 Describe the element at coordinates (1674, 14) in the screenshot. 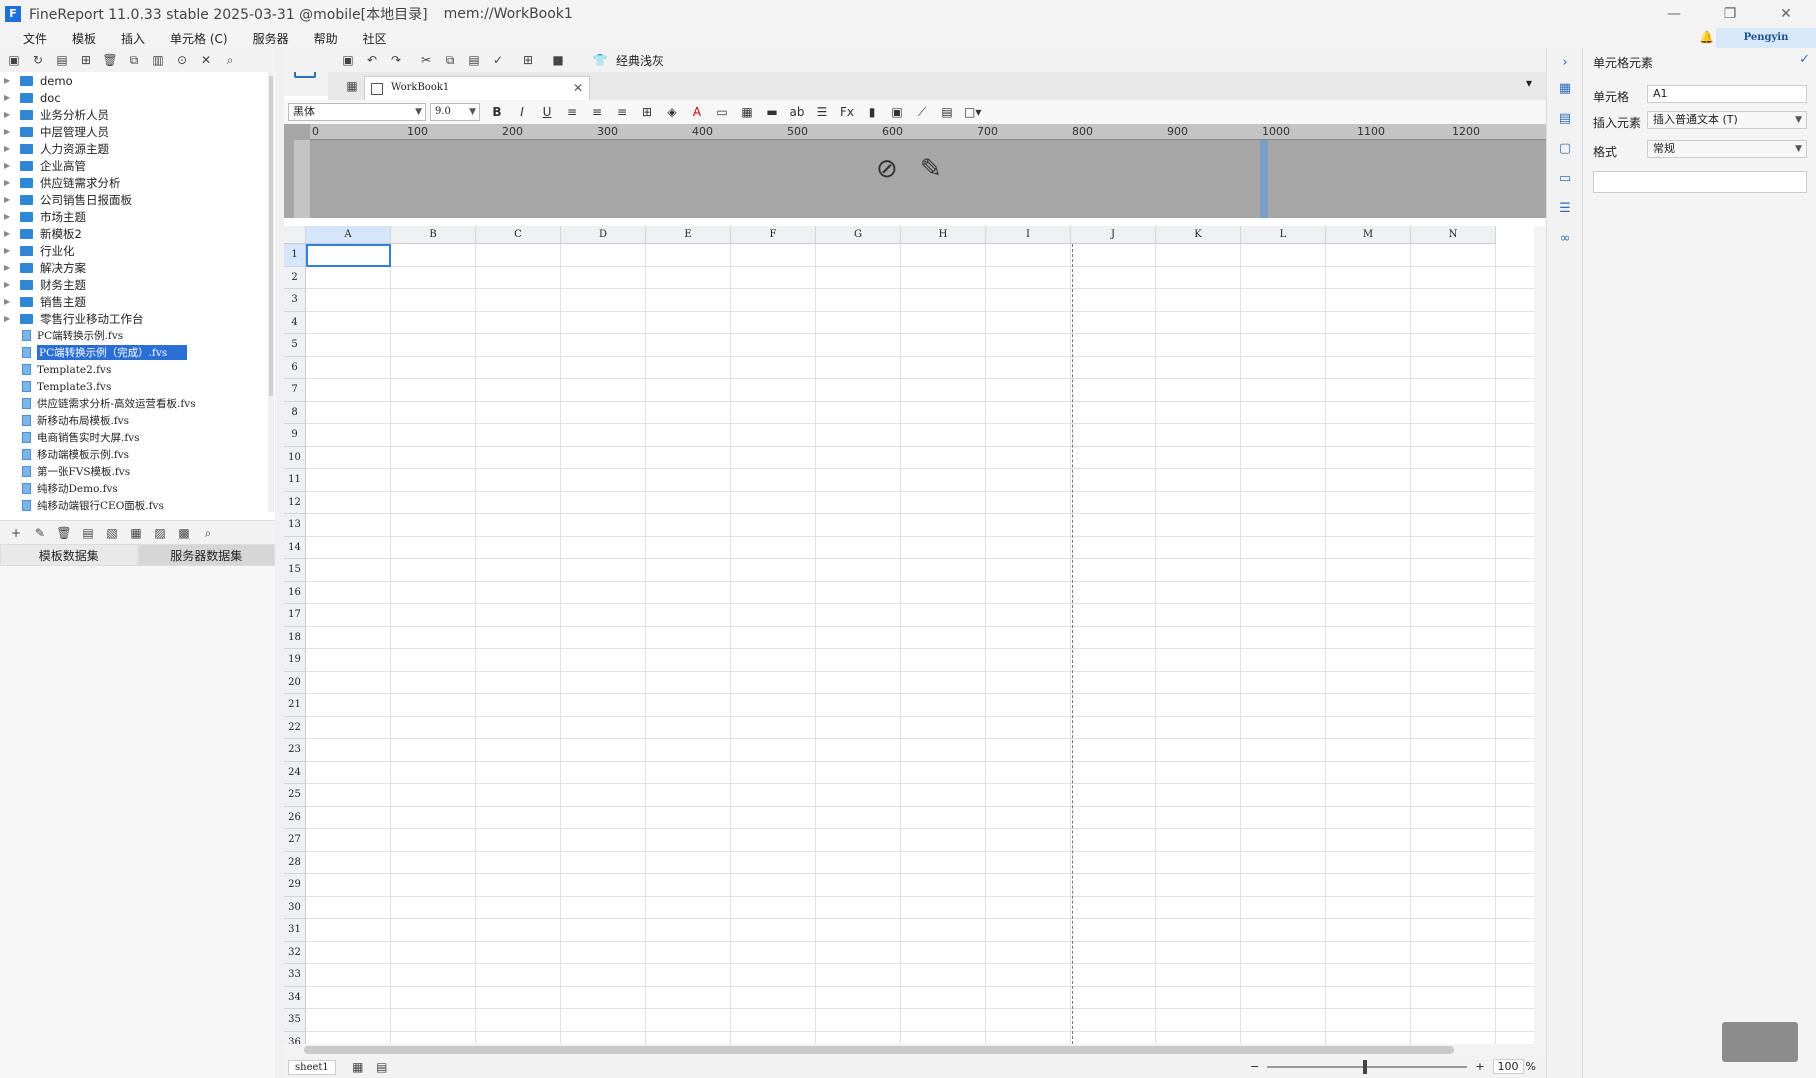

I see `minimize-button: —` at that location.